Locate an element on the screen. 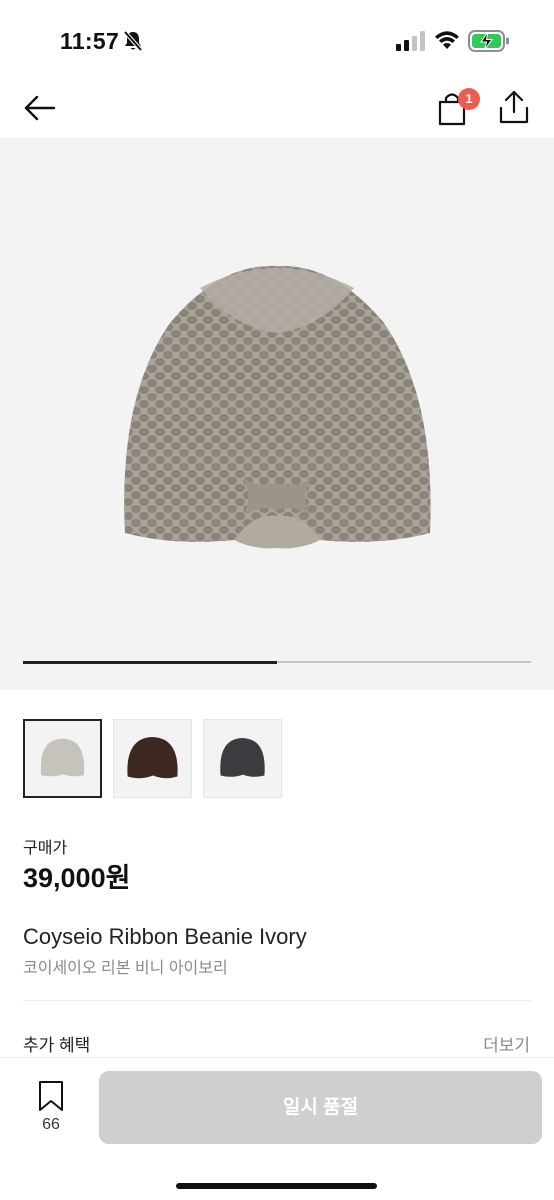 This screenshot has width=554, height=1200. bottom-action-bar: 66 일시 품절 is located at coordinates (277, 1128).